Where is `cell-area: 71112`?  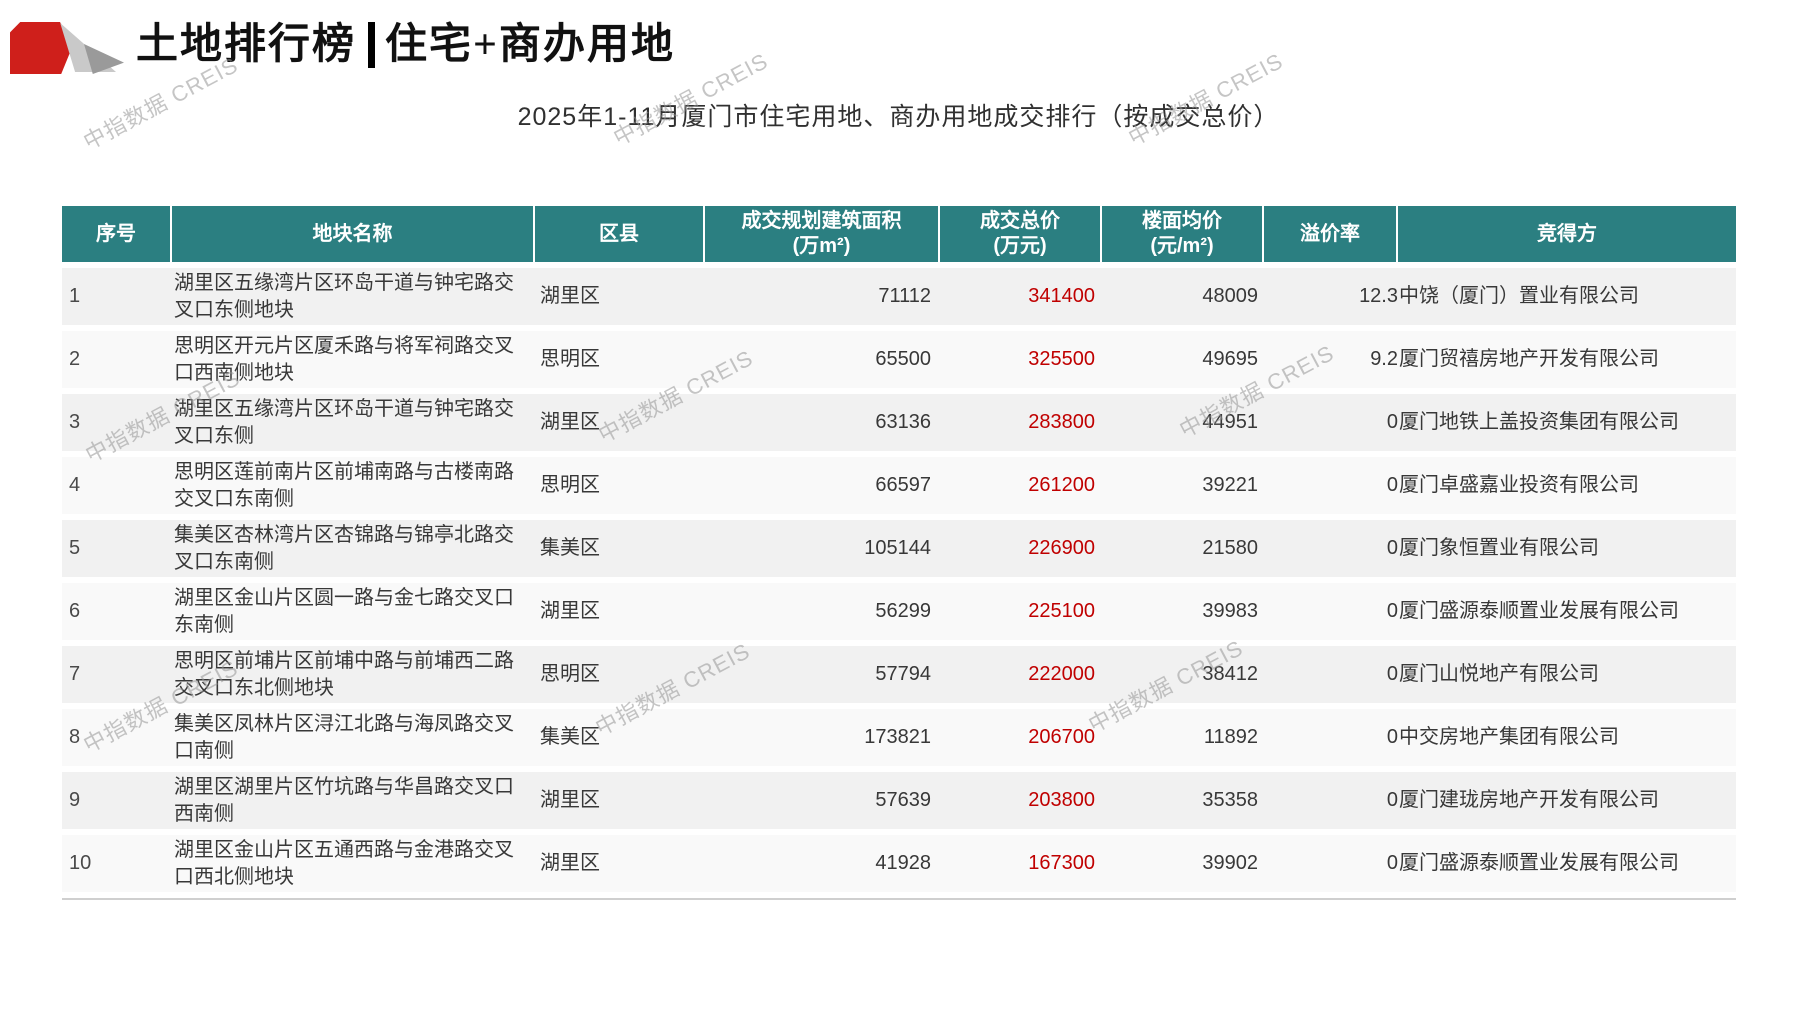
cell-area: 71112 is located at coordinates (822, 296).